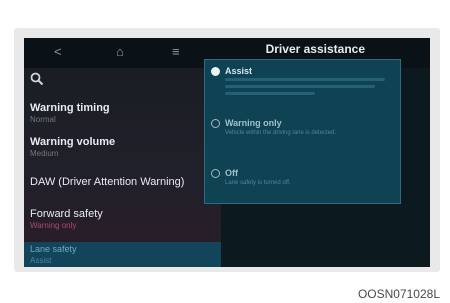  Describe the element at coordinates (398, 294) in the screenshot. I see `figure-code: OOSN071028L` at that location.